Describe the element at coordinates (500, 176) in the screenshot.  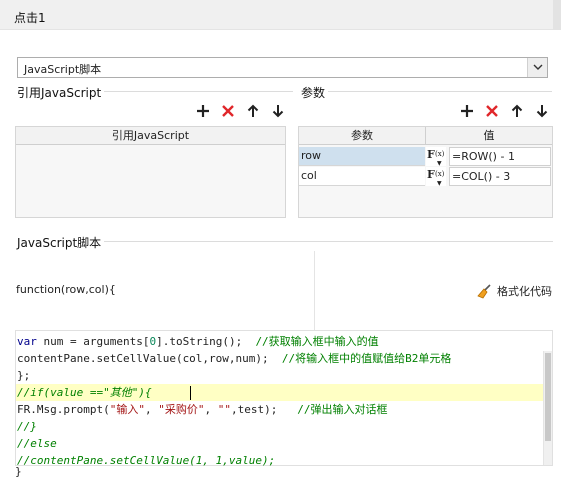
I see `param-value-cell: =COL() - 3` at that location.